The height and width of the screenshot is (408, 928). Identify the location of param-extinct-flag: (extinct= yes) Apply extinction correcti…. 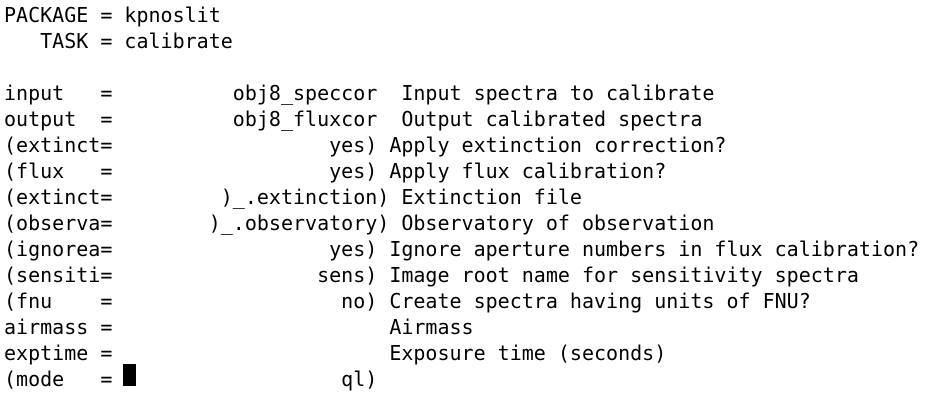
(365, 145).